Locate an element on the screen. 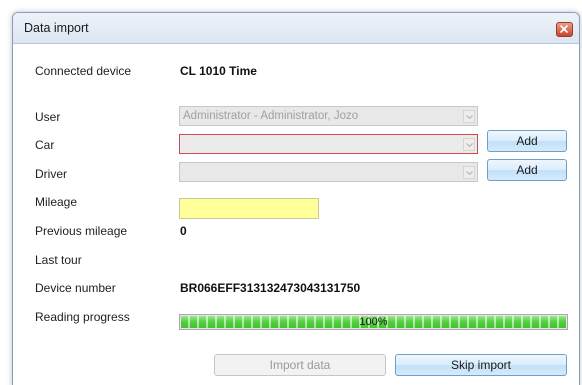 The width and height of the screenshot is (582, 385). progress-percent-text: 100% is located at coordinates (373, 322).